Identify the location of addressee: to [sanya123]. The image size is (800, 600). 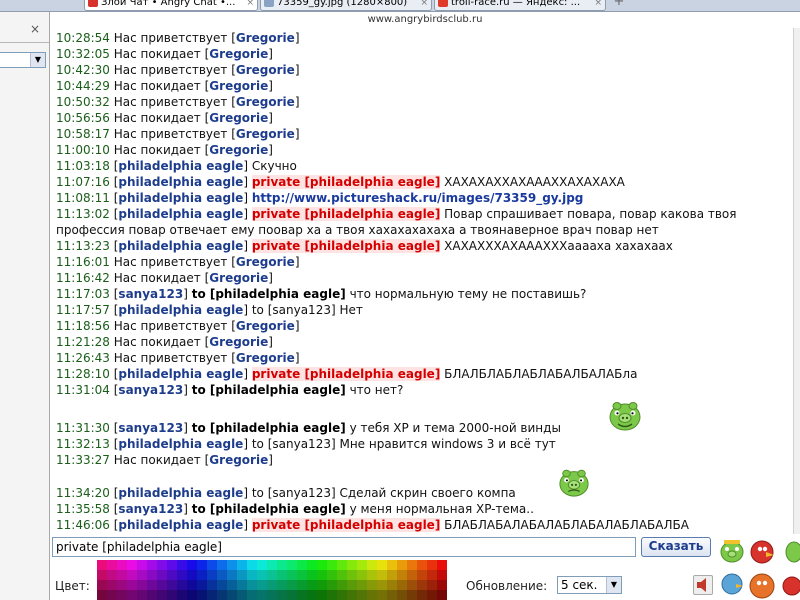
(294, 310).